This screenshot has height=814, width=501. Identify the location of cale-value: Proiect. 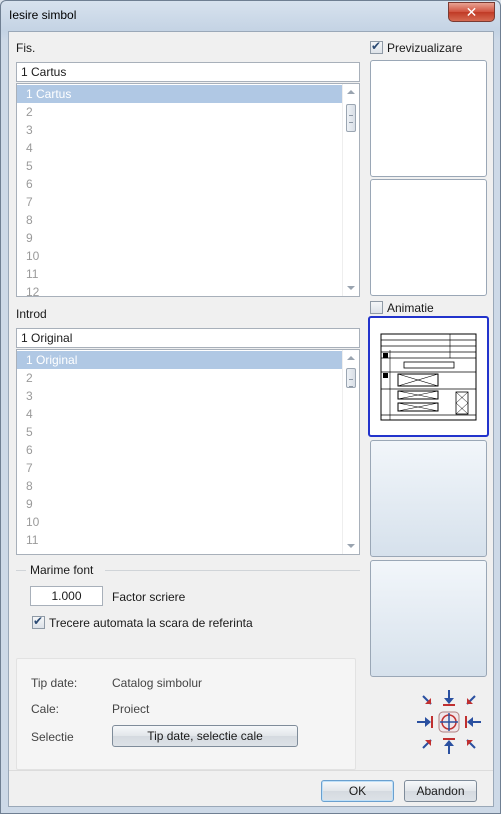
(131, 709).